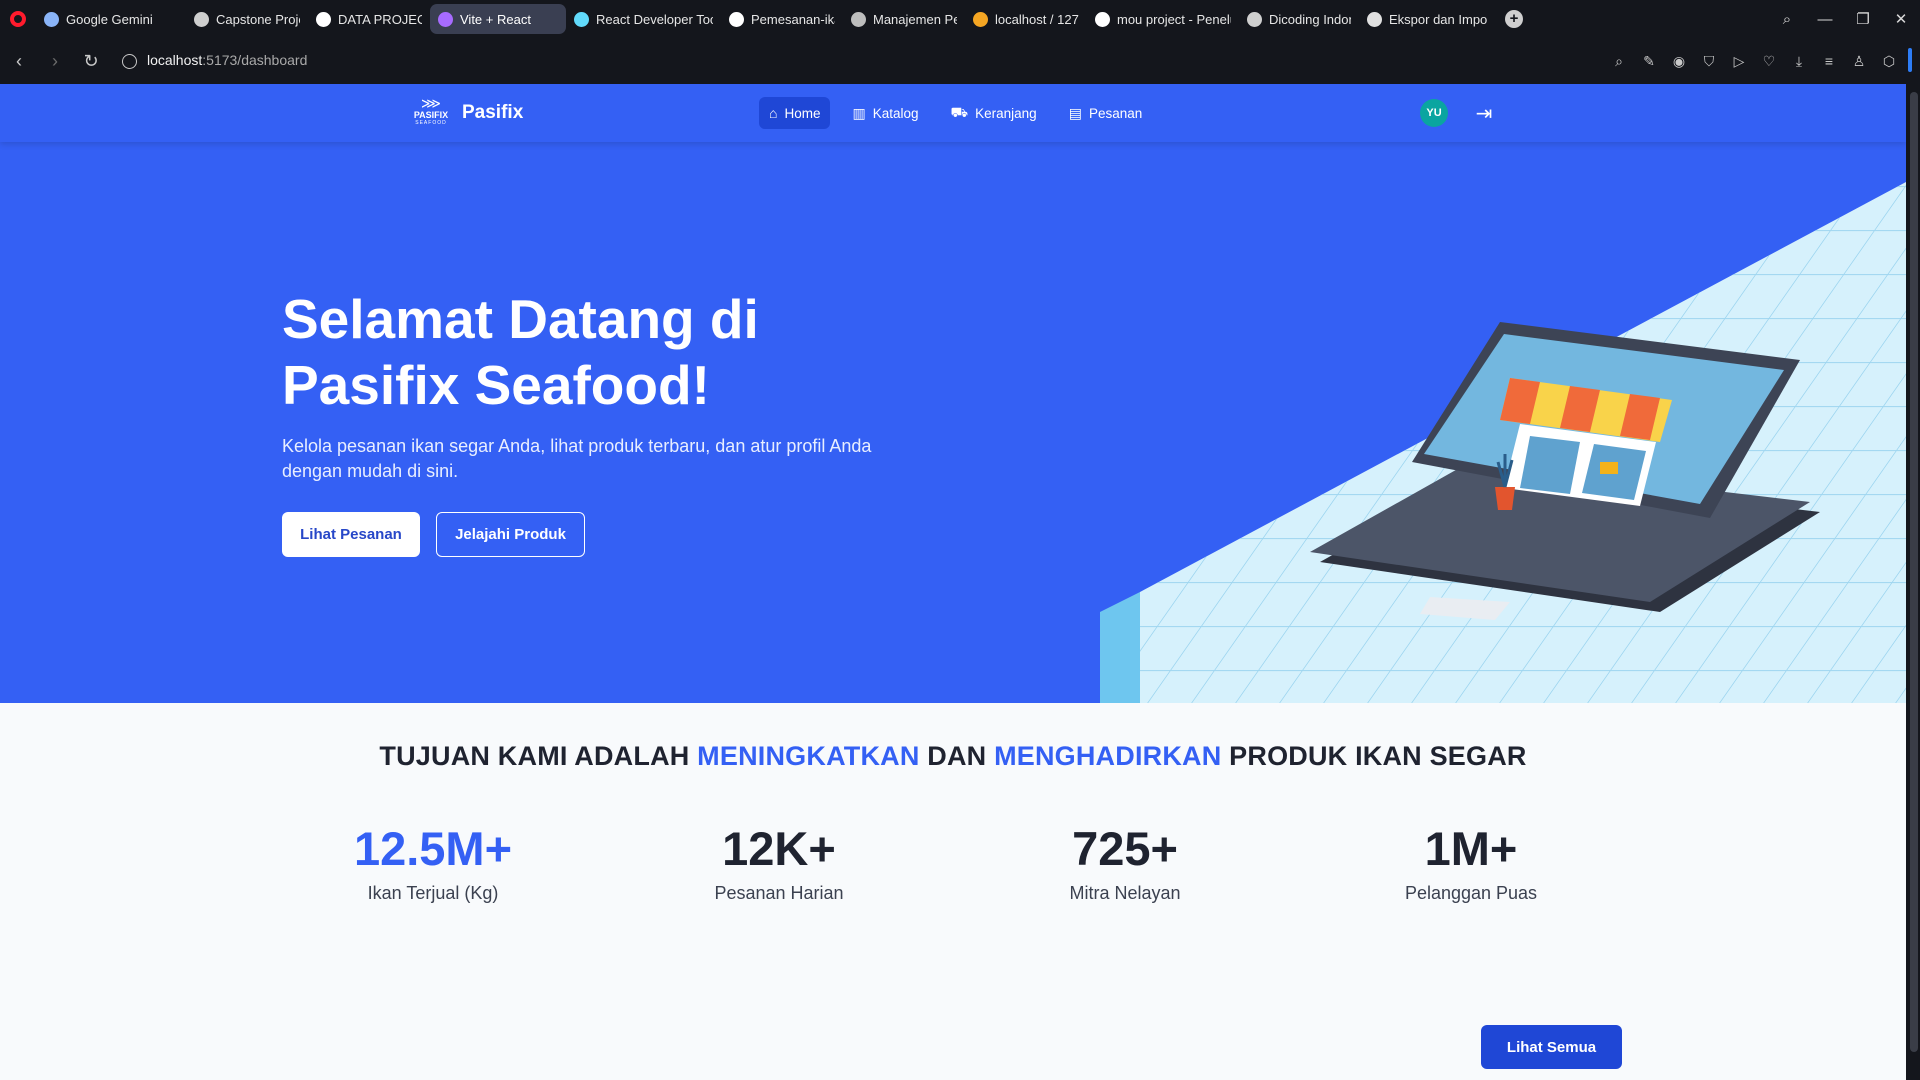 The width and height of the screenshot is (1920, 1080). I want to click on opera-logo-icon, so click(18, 19).